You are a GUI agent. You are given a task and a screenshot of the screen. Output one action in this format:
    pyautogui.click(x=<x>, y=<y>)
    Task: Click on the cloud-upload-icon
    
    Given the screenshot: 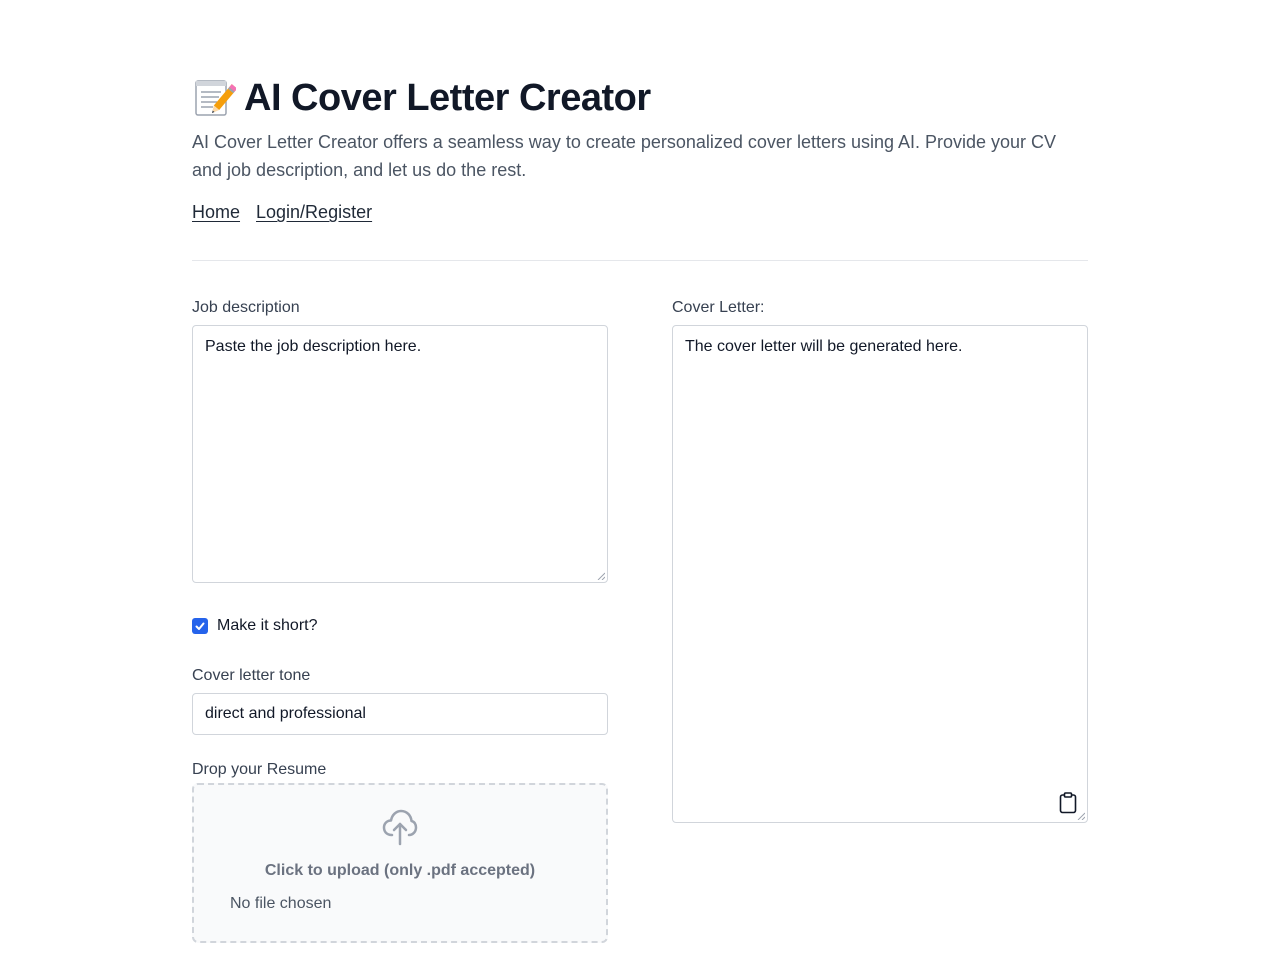 What is the action you would take?
    pyautogui.click(x=400, y=827)
    